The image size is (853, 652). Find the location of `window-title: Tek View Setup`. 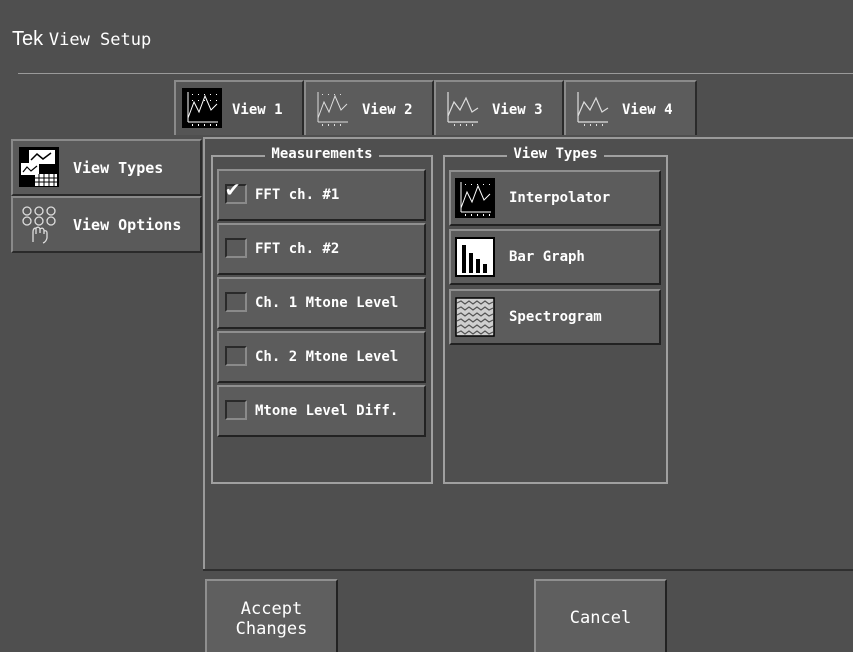

window-title: Tek View Setup is located at coordinates (81, 39).